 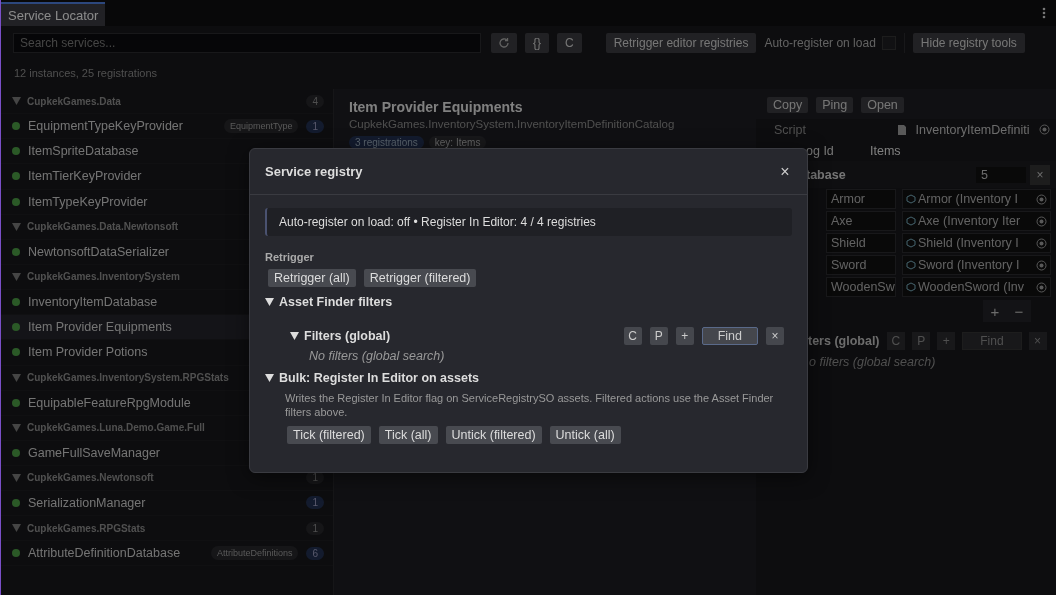 I want to click on clear-button: C, so click(x=569, y=43).